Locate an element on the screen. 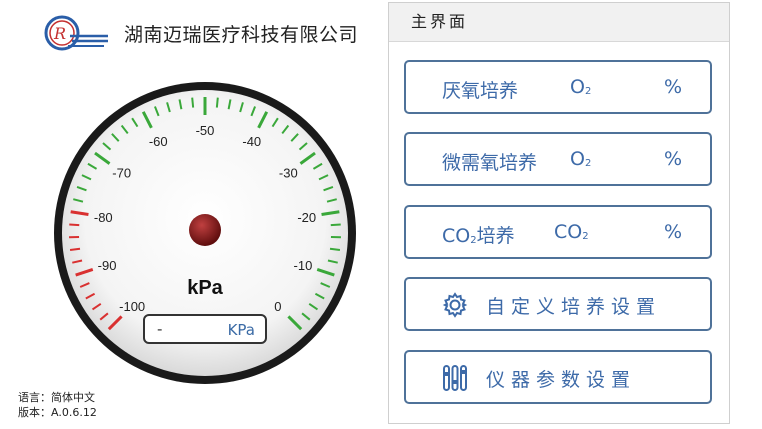  co2-culture-button: CO2培养 CO2 % is located at coordinates (558, 232).